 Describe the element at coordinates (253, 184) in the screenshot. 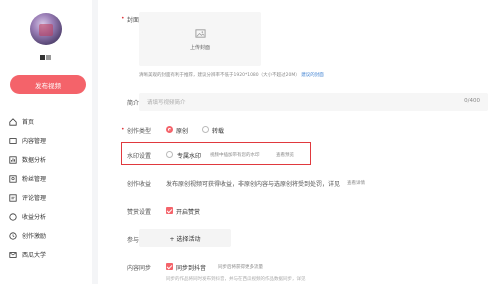

I see `income-text: 发布原创视频可获得收益，非原创内容与选原创将受到处罚，详见` at that location.